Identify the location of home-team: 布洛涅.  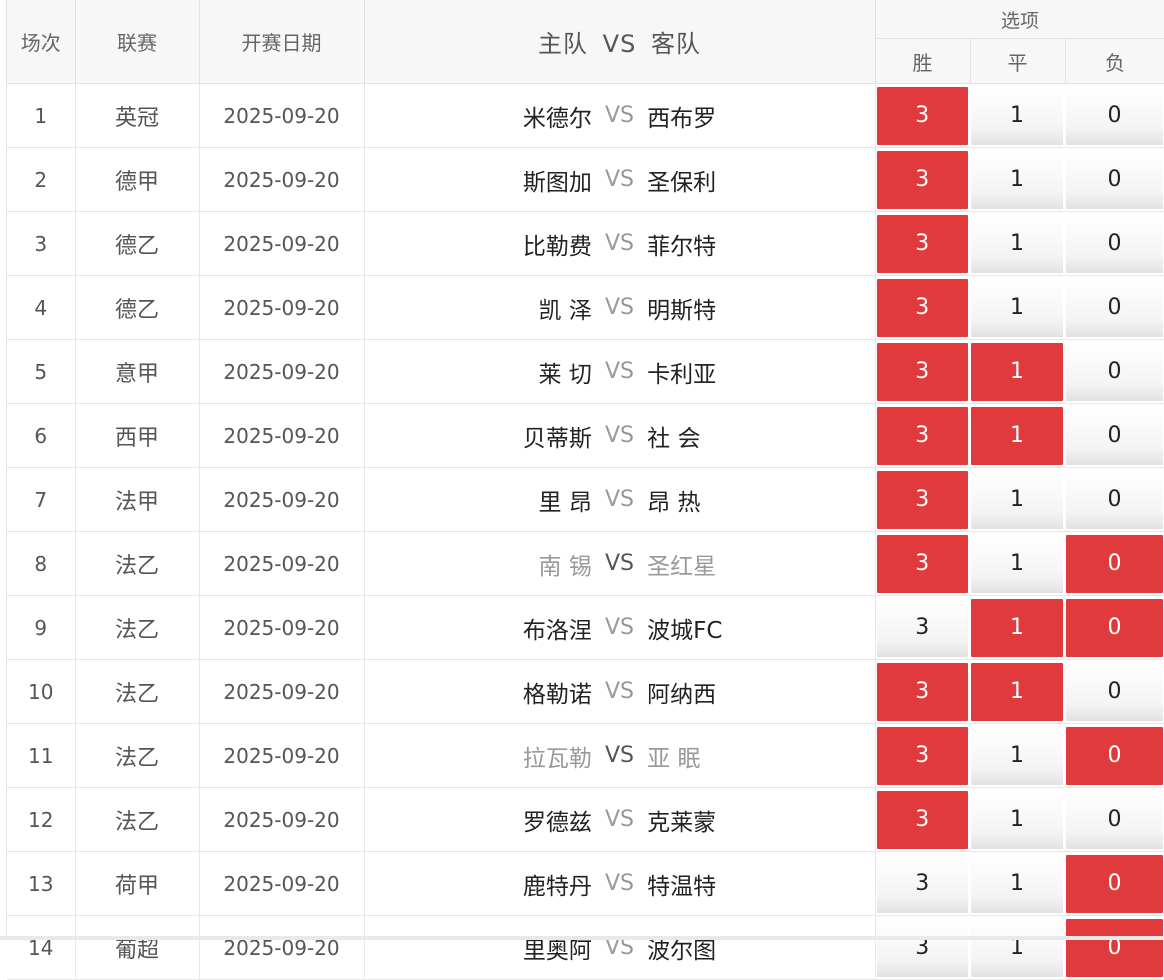
(557, 630).